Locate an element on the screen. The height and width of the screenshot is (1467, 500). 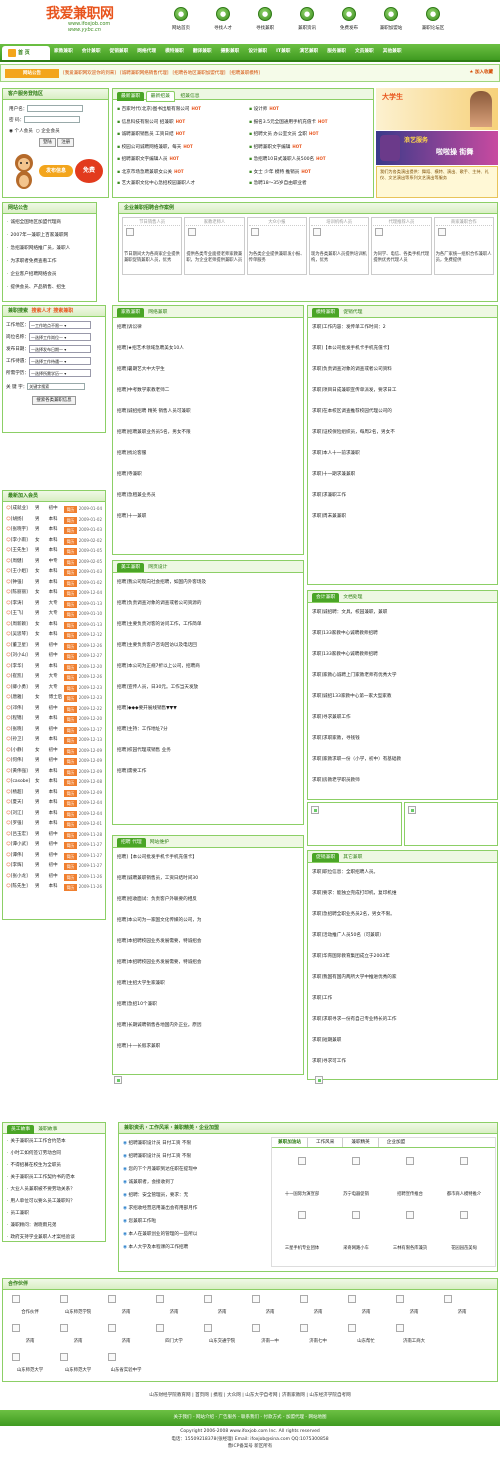
staff-item: 关于兼职员工工作合约范本 is located at coordinates (54, 1142).